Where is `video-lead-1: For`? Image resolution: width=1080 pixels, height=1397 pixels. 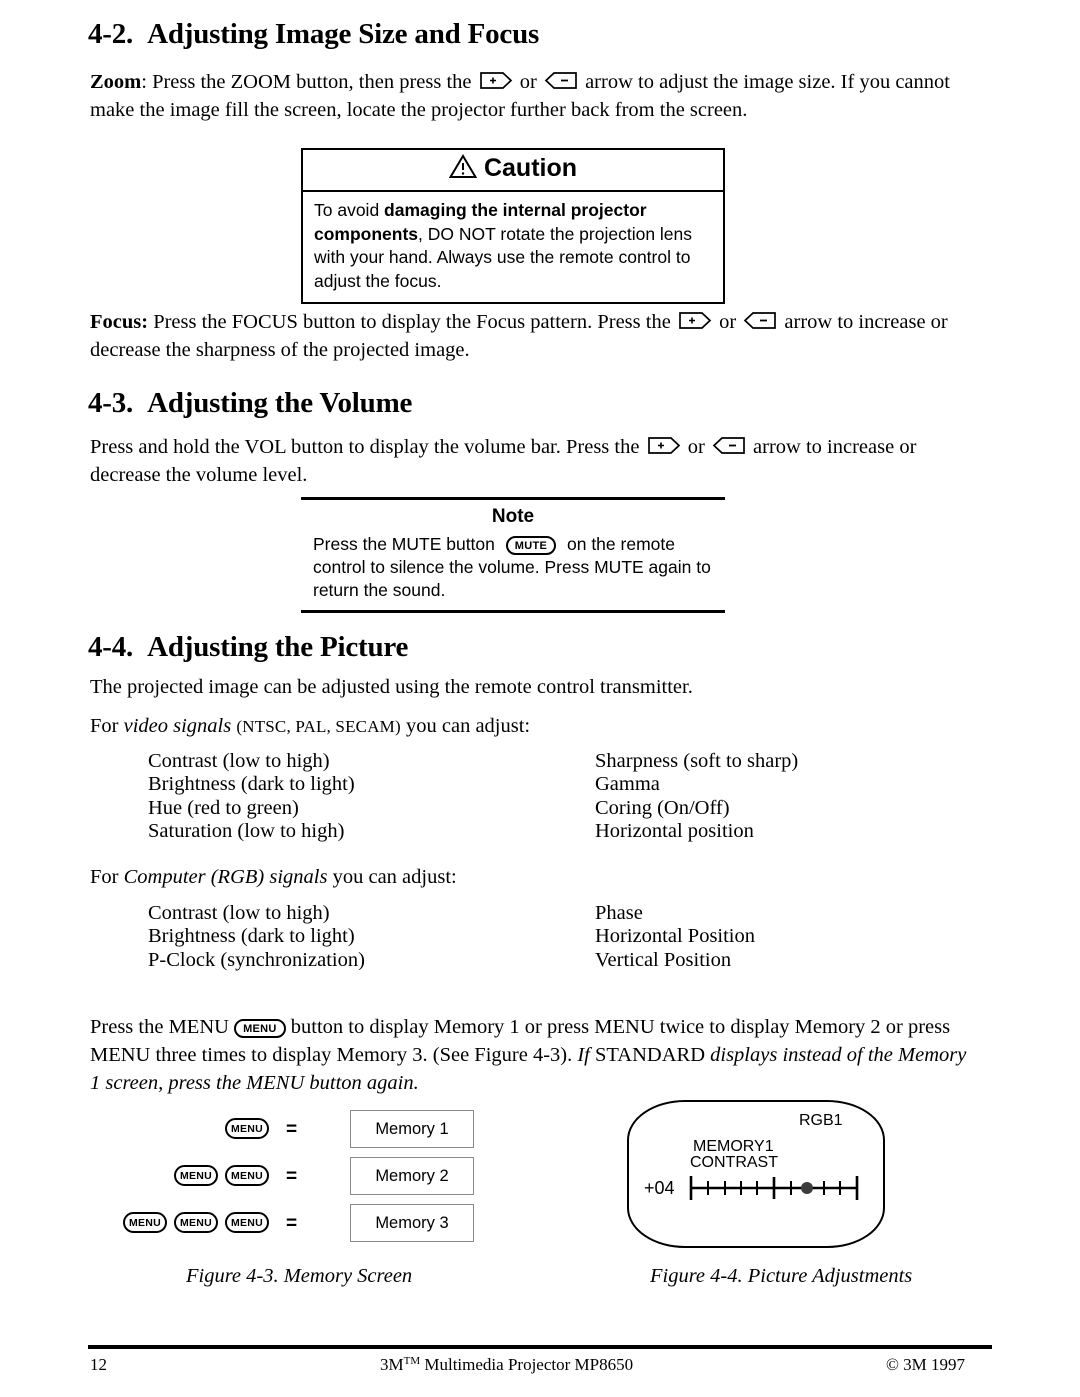
video-lead-1: For is located at coordinates (107, 726).